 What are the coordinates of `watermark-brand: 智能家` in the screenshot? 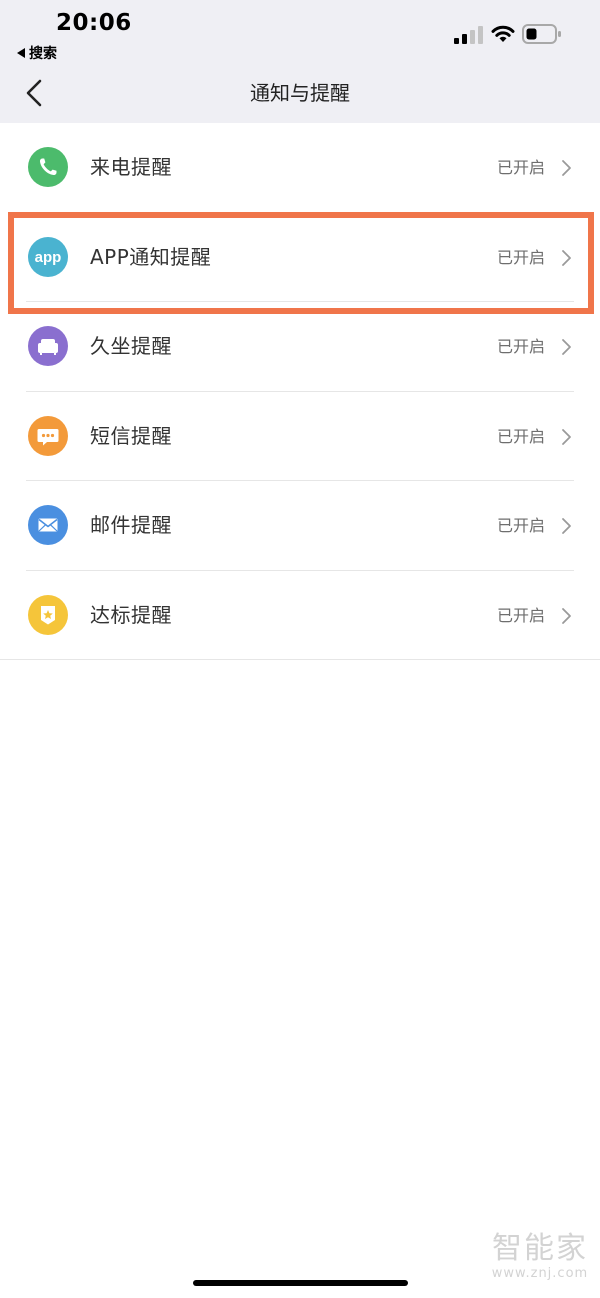 It's located at (540, 1248).